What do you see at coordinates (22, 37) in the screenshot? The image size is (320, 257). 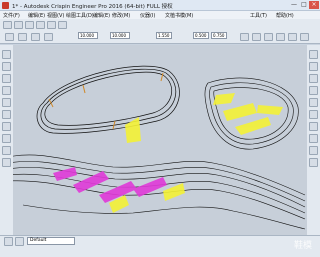 I see `mirror-icon` at bounding box center [22, 37].